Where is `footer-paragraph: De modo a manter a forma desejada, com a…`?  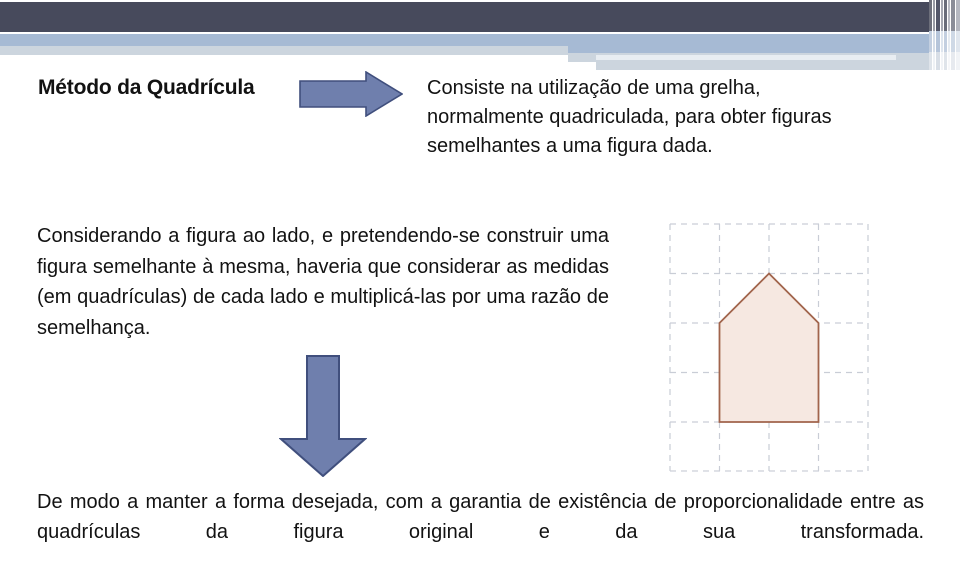
footer-paragraph: De modo a manter a forma desejada, com a… is located at coordinates (480, 517).